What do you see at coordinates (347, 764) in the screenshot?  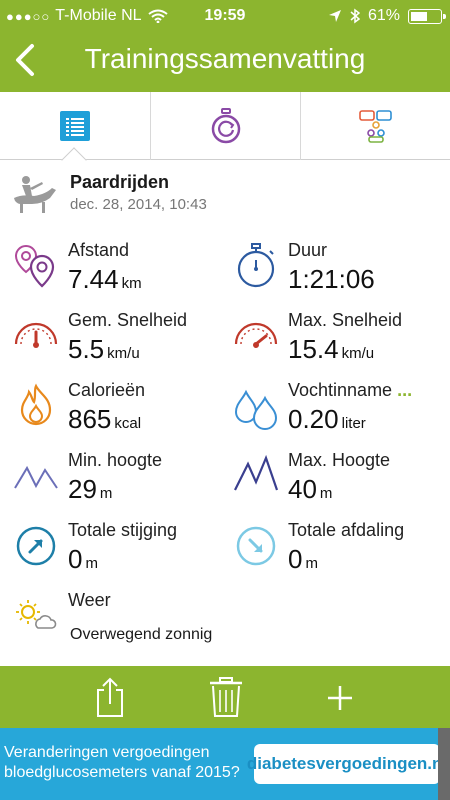 I see `ad-logo: diabetesvergoedingen.nl` at bounding box center [347, 764].